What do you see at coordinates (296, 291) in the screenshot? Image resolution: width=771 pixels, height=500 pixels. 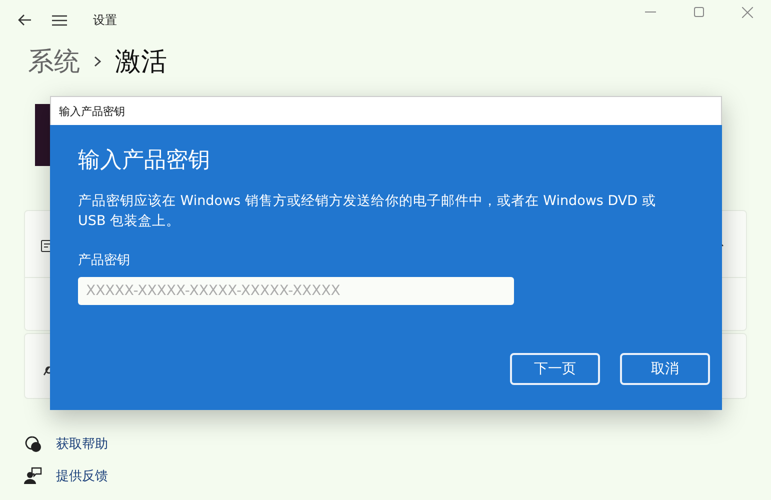 I see `product-key-field: XXXXX-XXXXX-XXXXX-XXXXX-XXXXX` at bounding box center [296, 291].